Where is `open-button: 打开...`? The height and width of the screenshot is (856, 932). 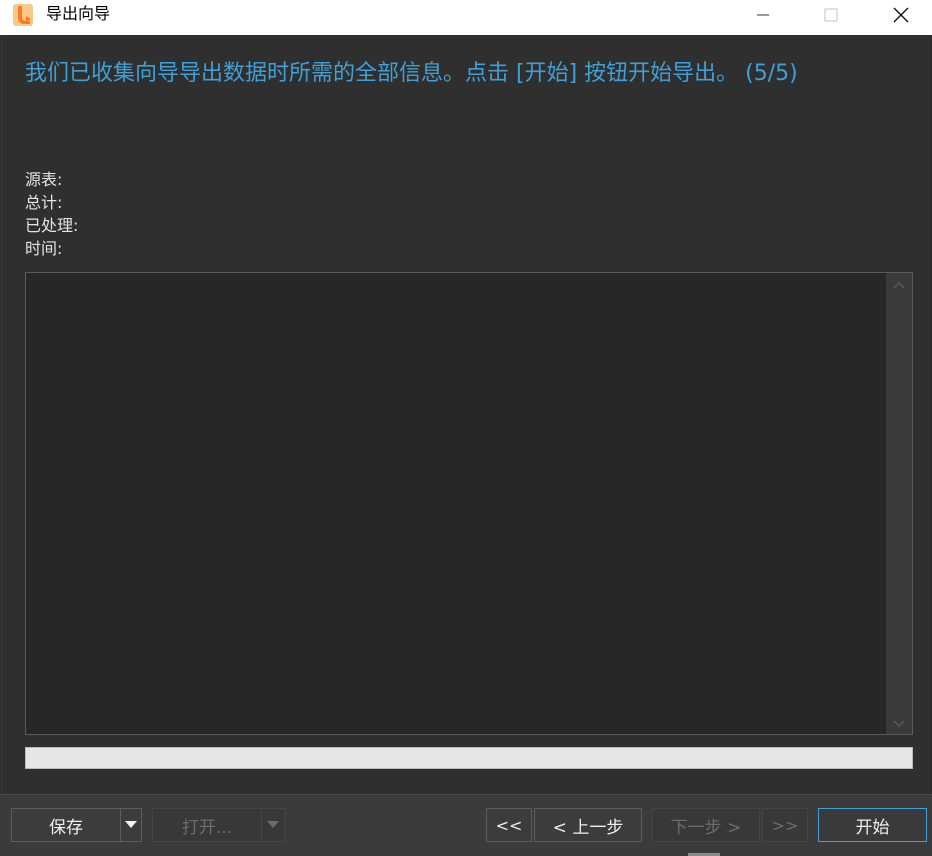 open-button: 打开... is located at coordinates (207, 825).